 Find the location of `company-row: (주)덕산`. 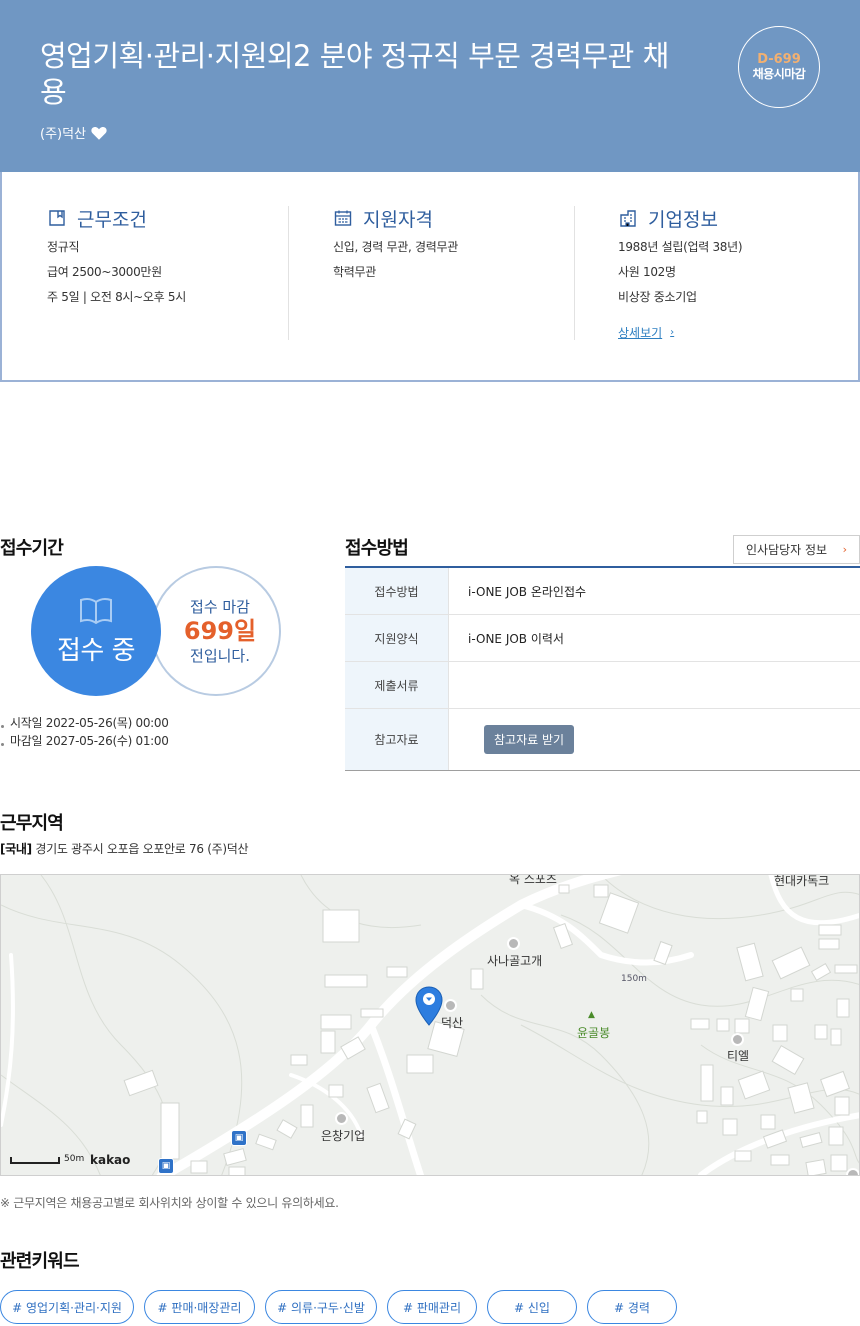

company-row: (주)덕산 is located at coordinates (74, 132).